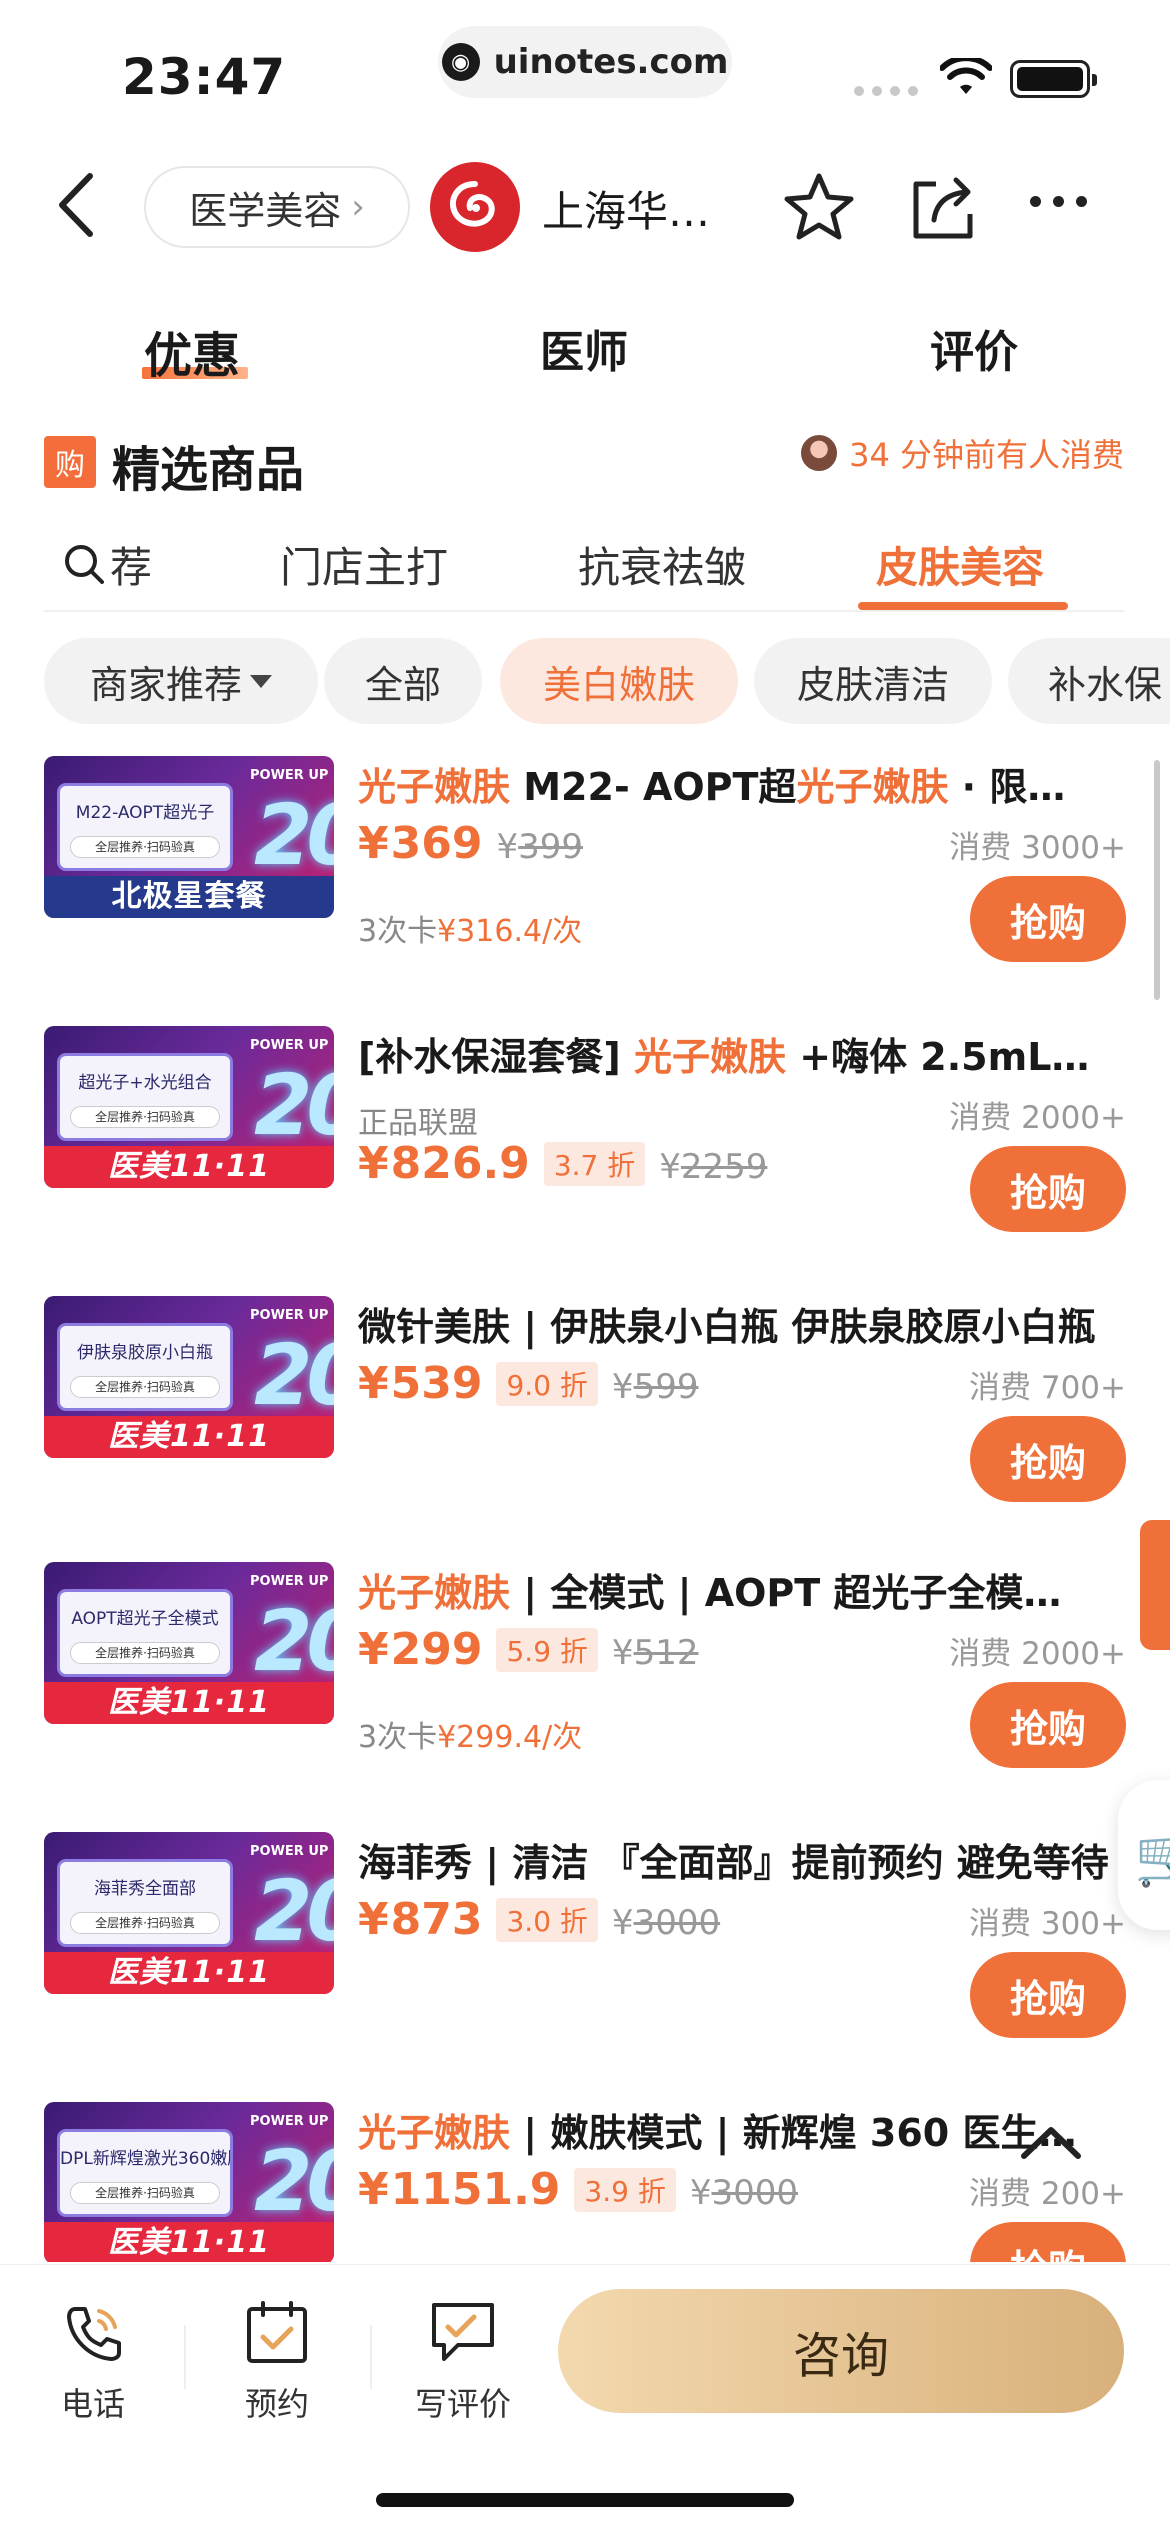  Describe the element at coordinates (276, 2404) in the screenshot. I see `booking-label: 预约` at that location.